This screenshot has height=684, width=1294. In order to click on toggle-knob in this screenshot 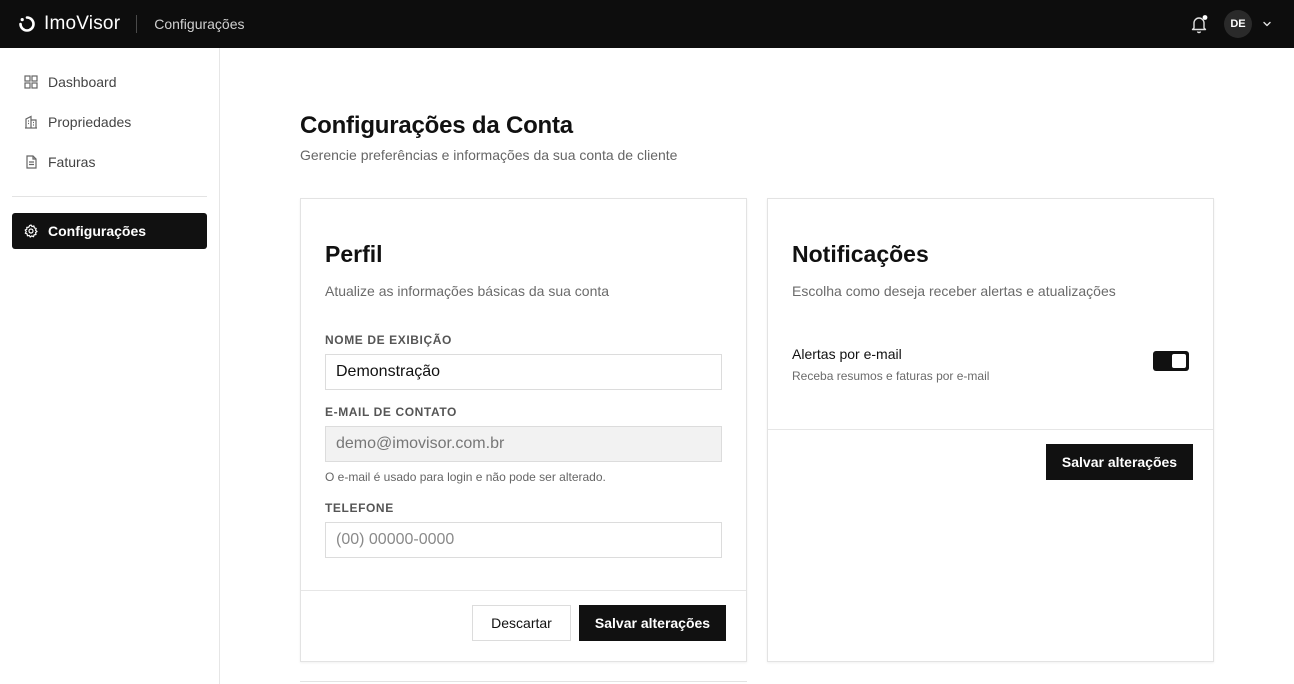, I will do `click(1179, 361)`.